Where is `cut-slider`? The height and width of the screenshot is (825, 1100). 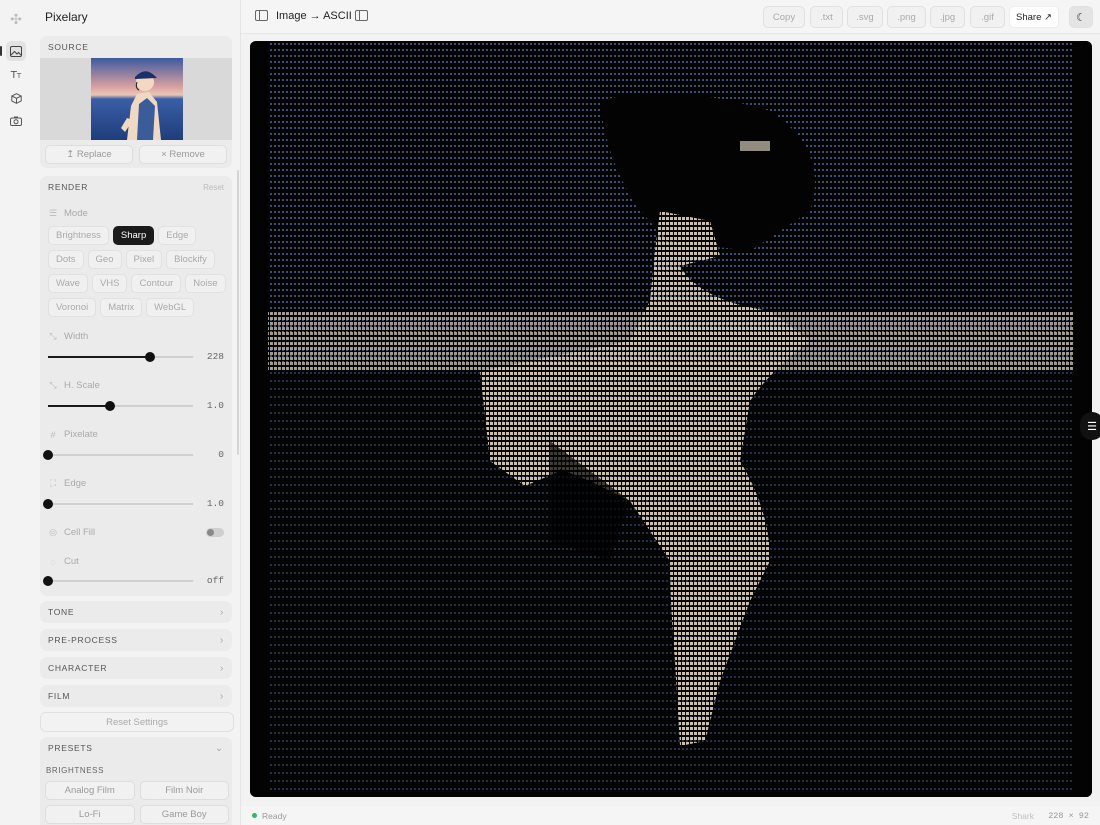 cut-slider is located at coordinates (118, 581).